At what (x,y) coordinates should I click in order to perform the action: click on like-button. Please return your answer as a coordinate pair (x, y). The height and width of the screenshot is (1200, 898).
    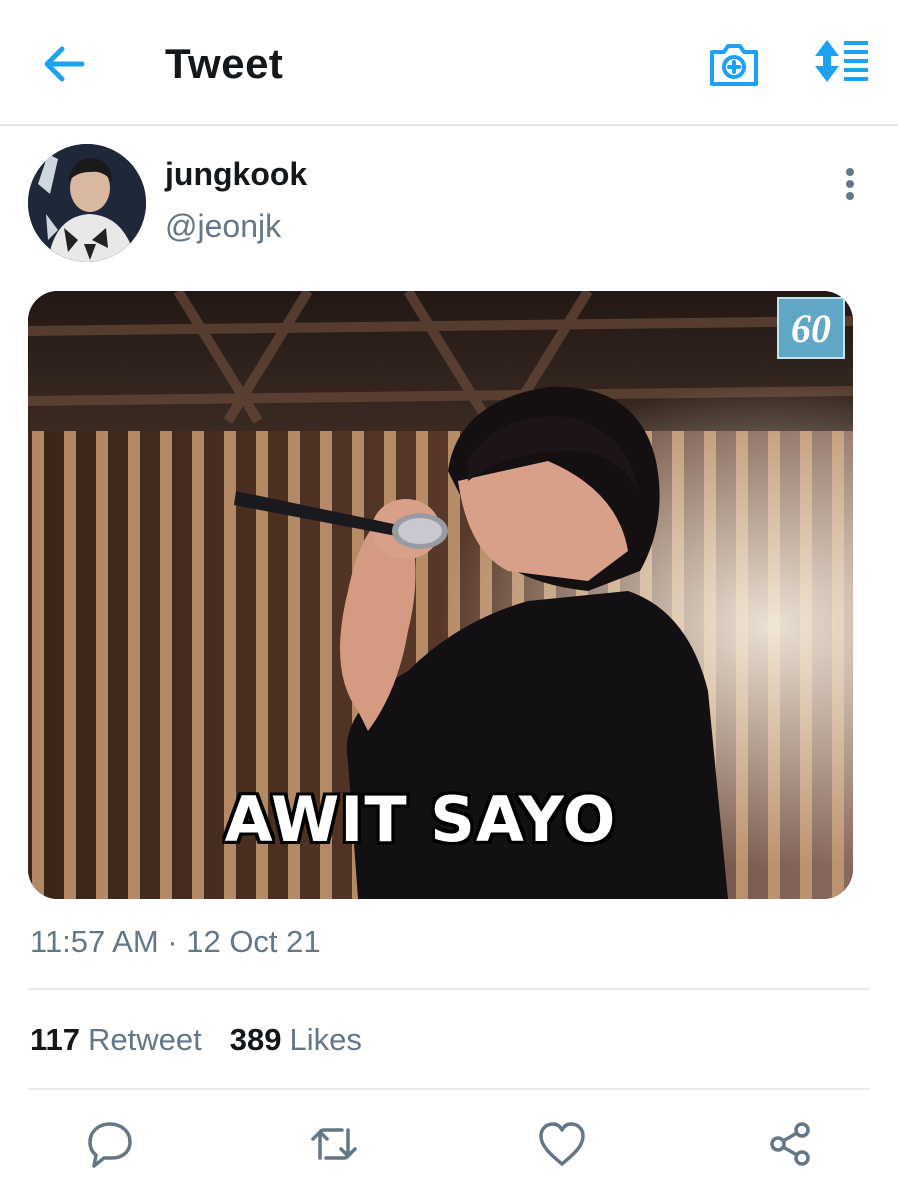
    Looking at the image, I should click on (562, 1144).